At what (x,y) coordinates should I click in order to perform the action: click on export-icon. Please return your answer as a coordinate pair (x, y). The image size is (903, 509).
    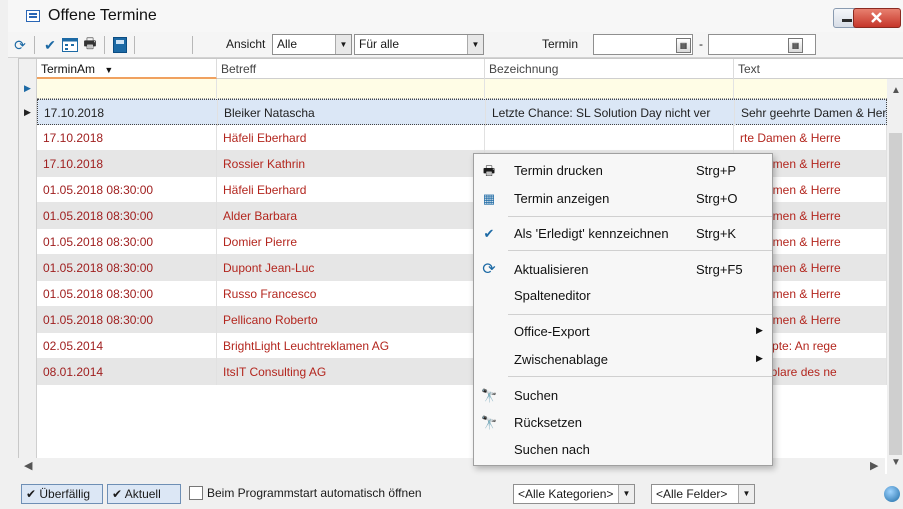
    Looking at the image, I should click on (120, 45).